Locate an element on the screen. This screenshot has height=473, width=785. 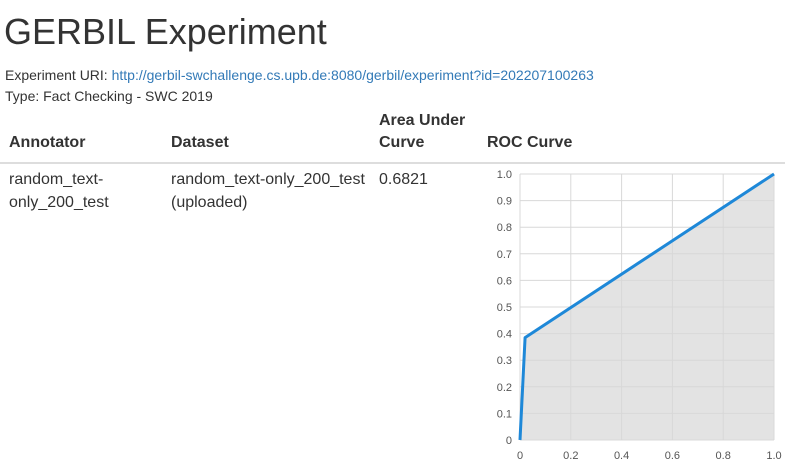
cell-dataset-line2: (uploaded) is located at coordinates (209, 202).